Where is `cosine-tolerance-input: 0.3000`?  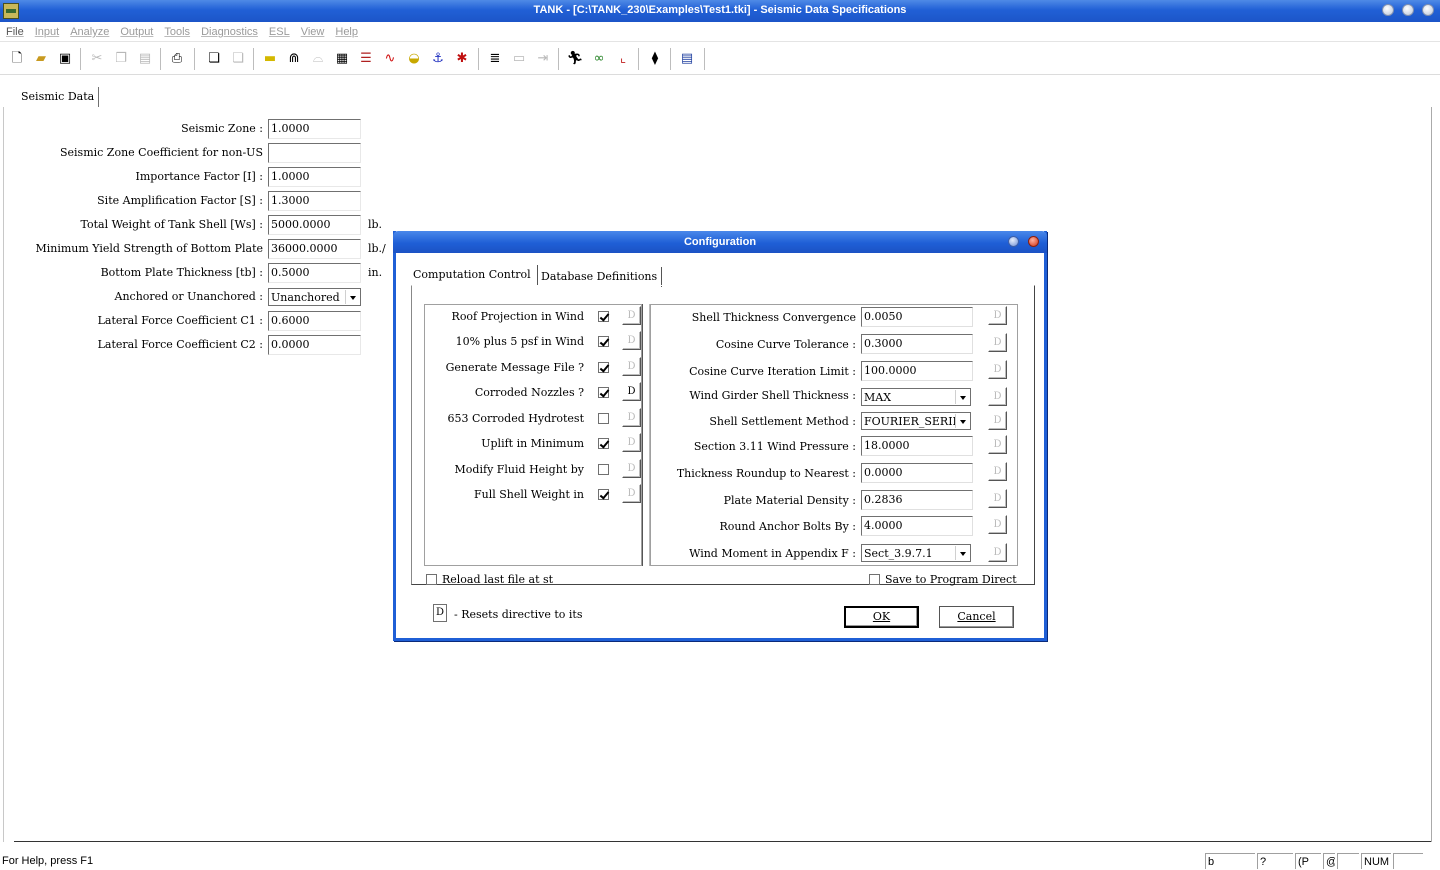 cosine-tolerance-input: 0.3000 is located at coordinates (917, 344).